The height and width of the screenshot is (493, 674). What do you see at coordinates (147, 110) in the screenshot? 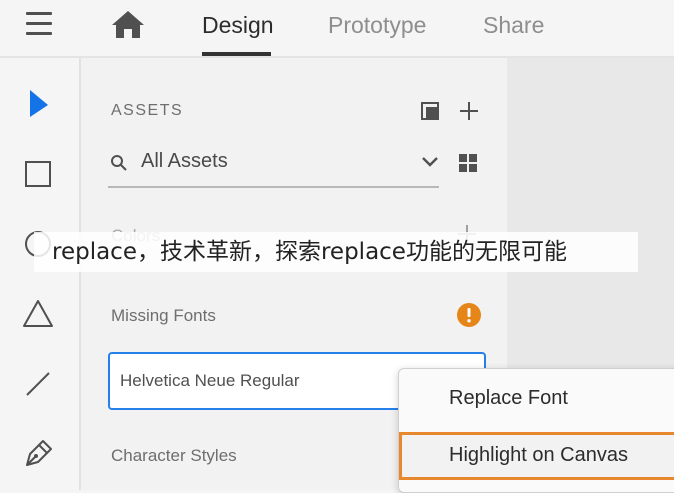
I see `assets-title: ASSETS` at bounding box center [147, 110].